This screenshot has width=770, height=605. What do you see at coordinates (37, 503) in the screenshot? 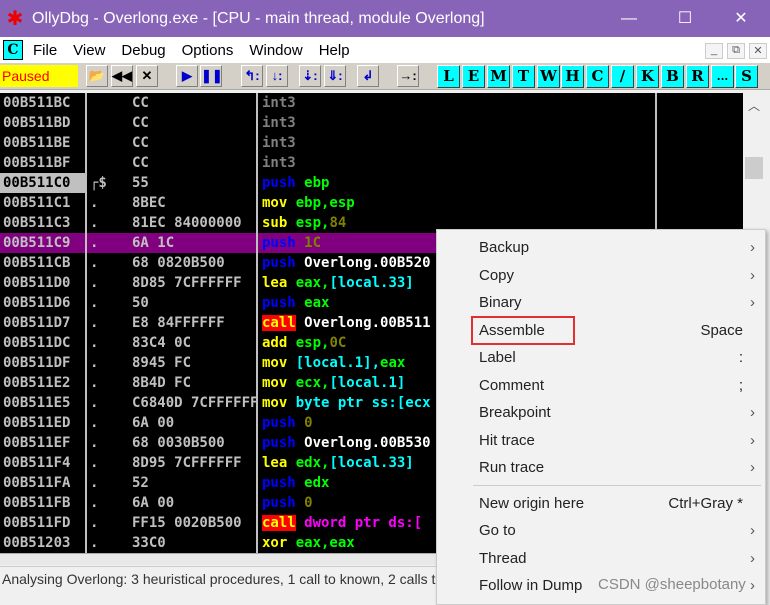
I see `address: 00B511FB` at bounding box center [37, 503].